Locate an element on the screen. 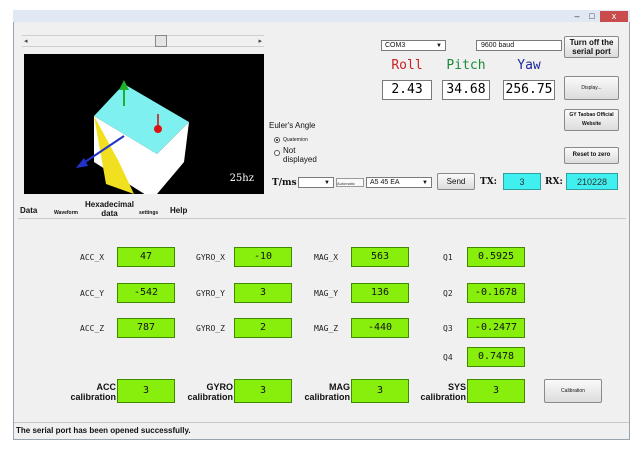 Image resolution: width=640 pixels, height=450 pixels. quaternion-radio is located at coordinates (277, 140).